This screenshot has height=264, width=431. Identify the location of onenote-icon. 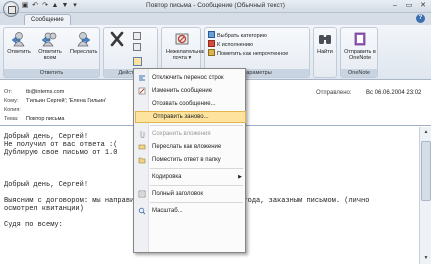
(360, 39).